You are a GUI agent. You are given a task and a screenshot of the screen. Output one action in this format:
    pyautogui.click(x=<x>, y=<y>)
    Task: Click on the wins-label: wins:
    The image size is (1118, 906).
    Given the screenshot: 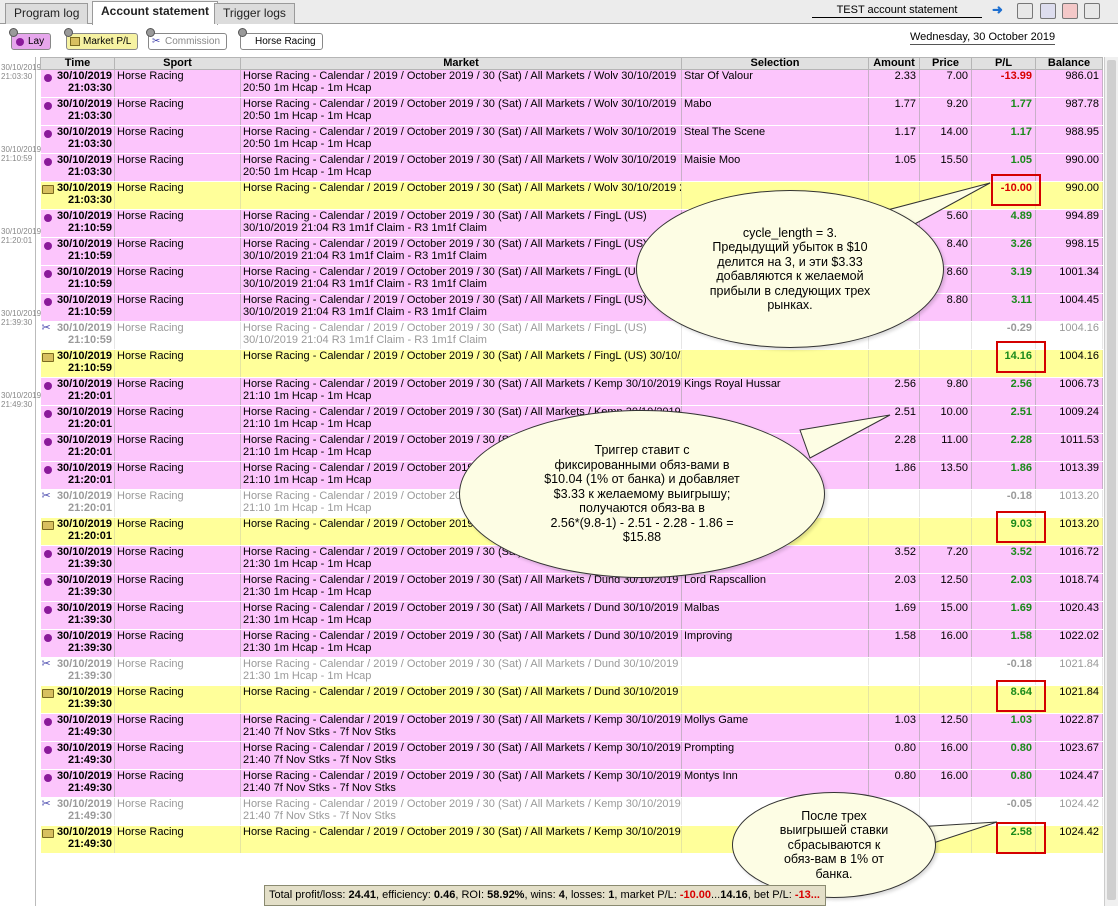 What is the action you would take?
    pyautogui.click(x=543, y=895)
    